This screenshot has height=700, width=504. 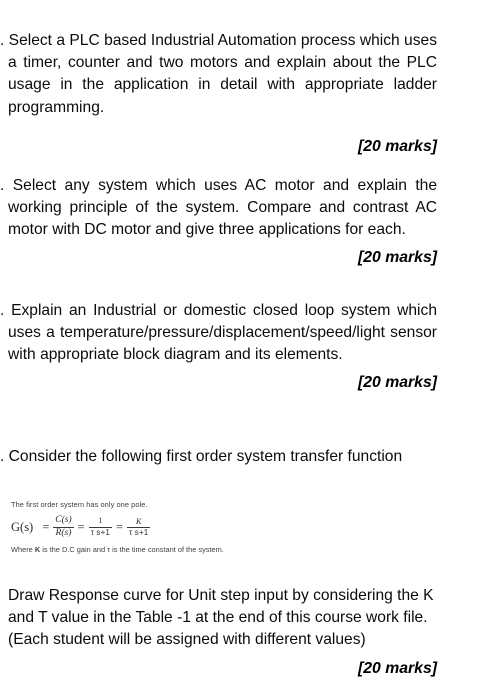 What do you see at coordinates (139, 532) in the screenshot?
I see `formula-fraction-3-denominator: τ s+1` at bounding box center [139, 532].